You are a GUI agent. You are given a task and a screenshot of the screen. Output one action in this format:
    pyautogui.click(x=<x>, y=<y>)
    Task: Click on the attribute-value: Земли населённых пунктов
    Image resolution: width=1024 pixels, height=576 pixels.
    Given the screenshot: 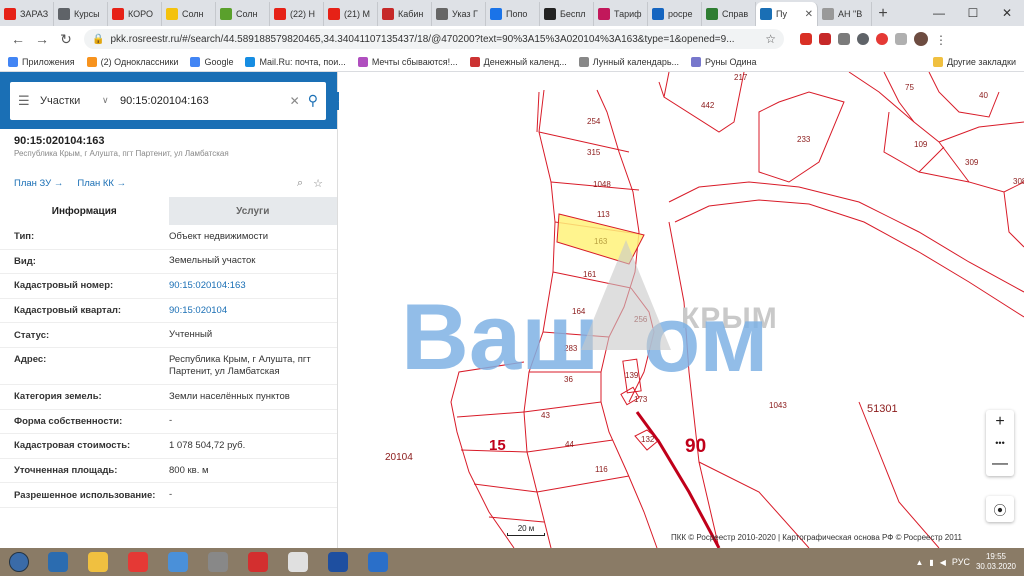 What is the action you would take?
    pyautogui.click(x=229, y=396)
    